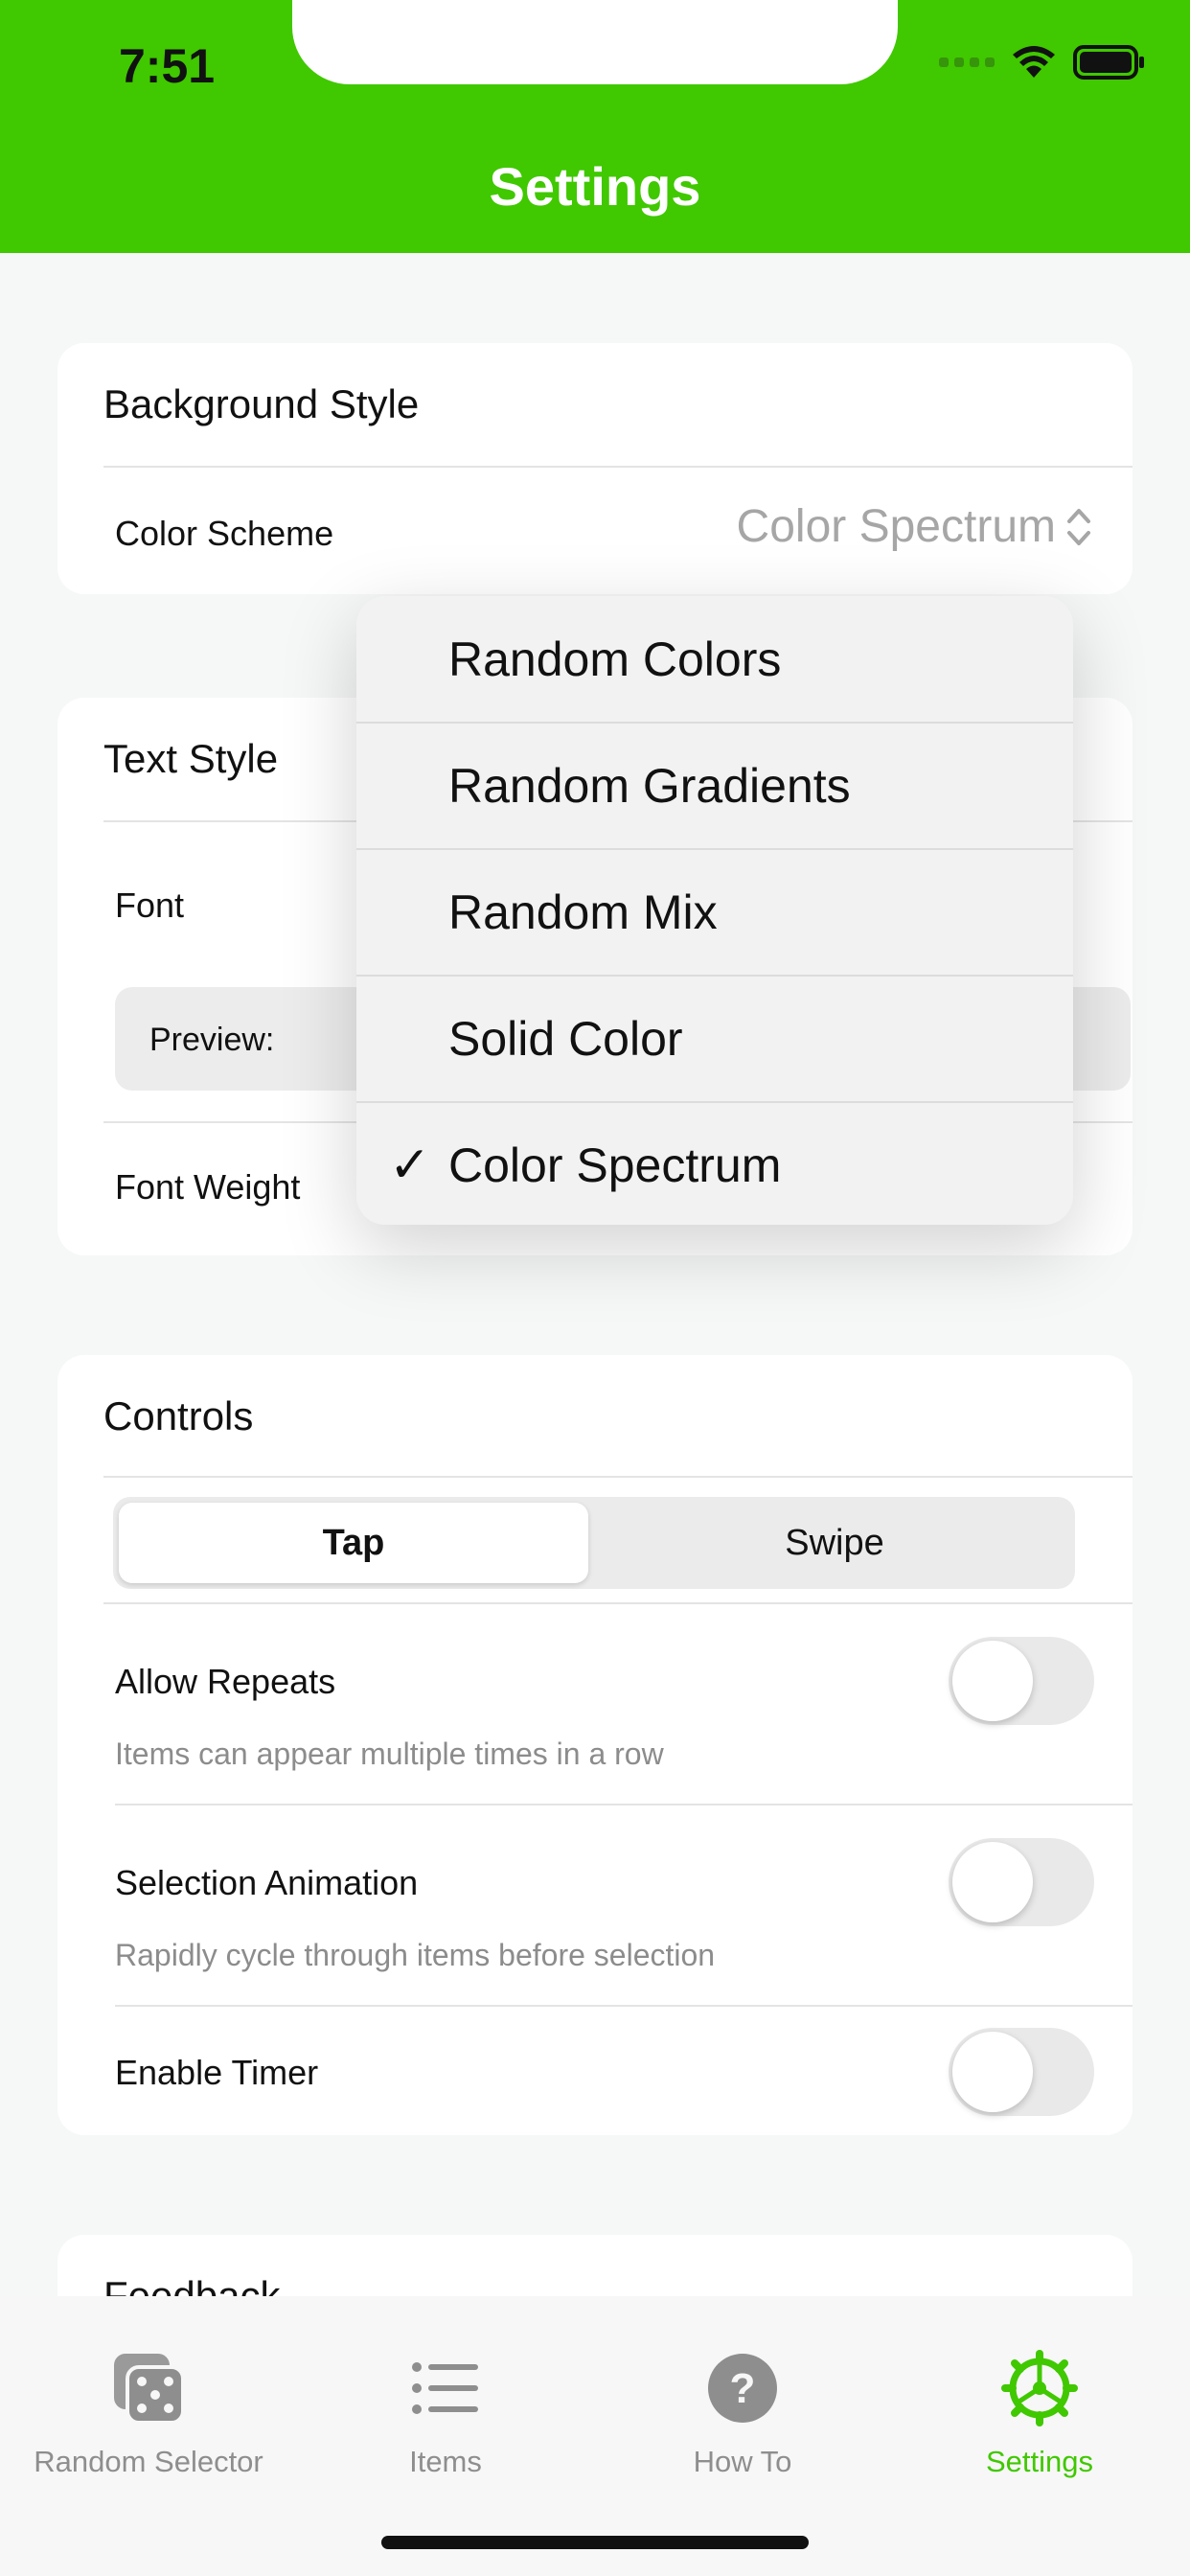 Image resolution: width=1190 pixels, height=2576 pixels. I want to click on selection-animation-toggle, so click(1021, 1882).